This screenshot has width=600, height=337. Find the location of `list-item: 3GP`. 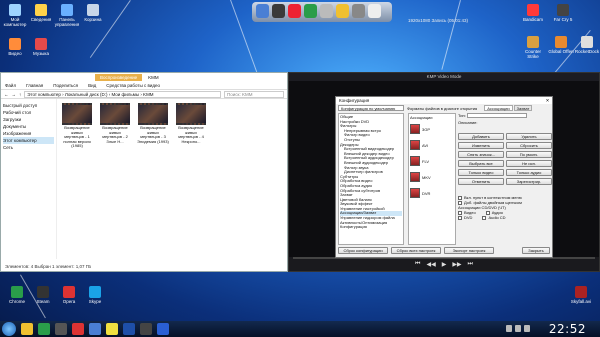

list-item: 3GP is located at coordinates (432, 129).